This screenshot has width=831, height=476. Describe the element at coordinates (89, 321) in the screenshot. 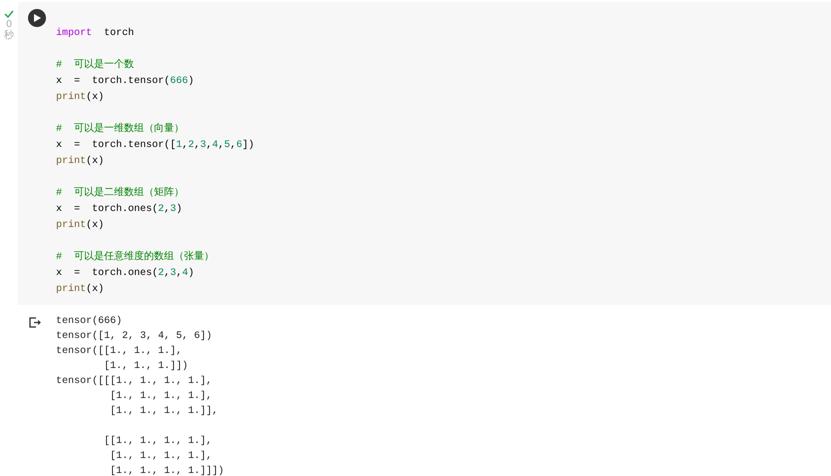

I see `output-line: tensor(666)` at that location.